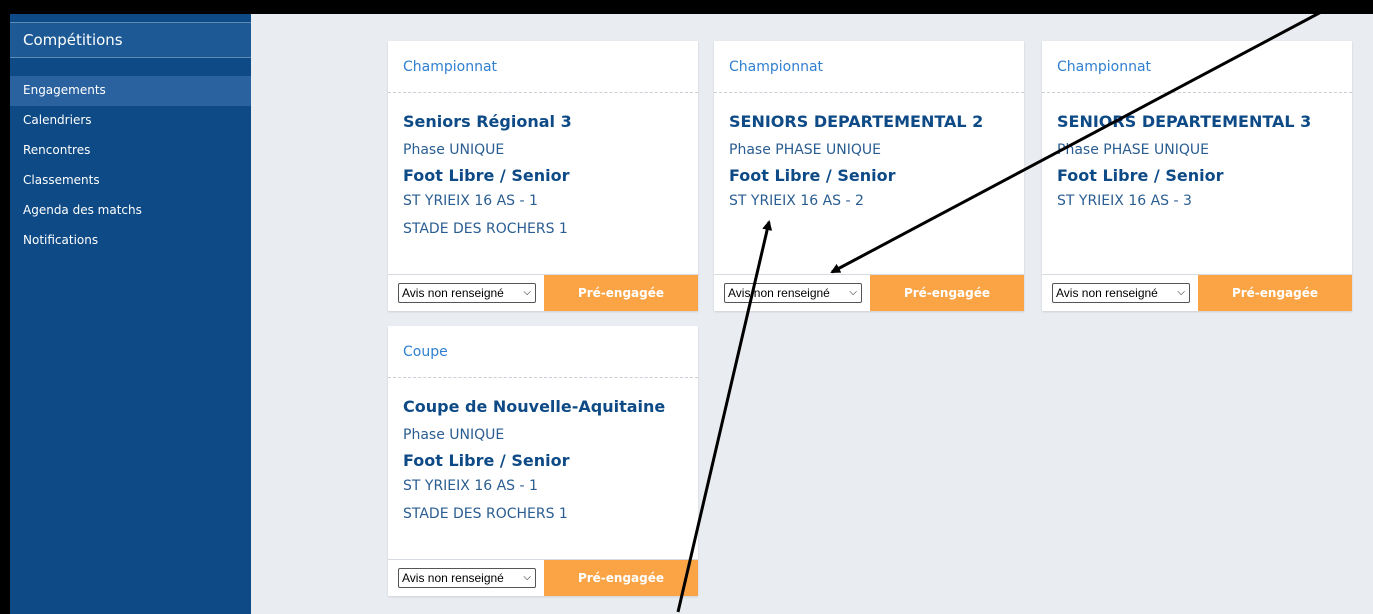  I want to click on sidebar-item-rencontres: Rencontres, so click(130, 151).